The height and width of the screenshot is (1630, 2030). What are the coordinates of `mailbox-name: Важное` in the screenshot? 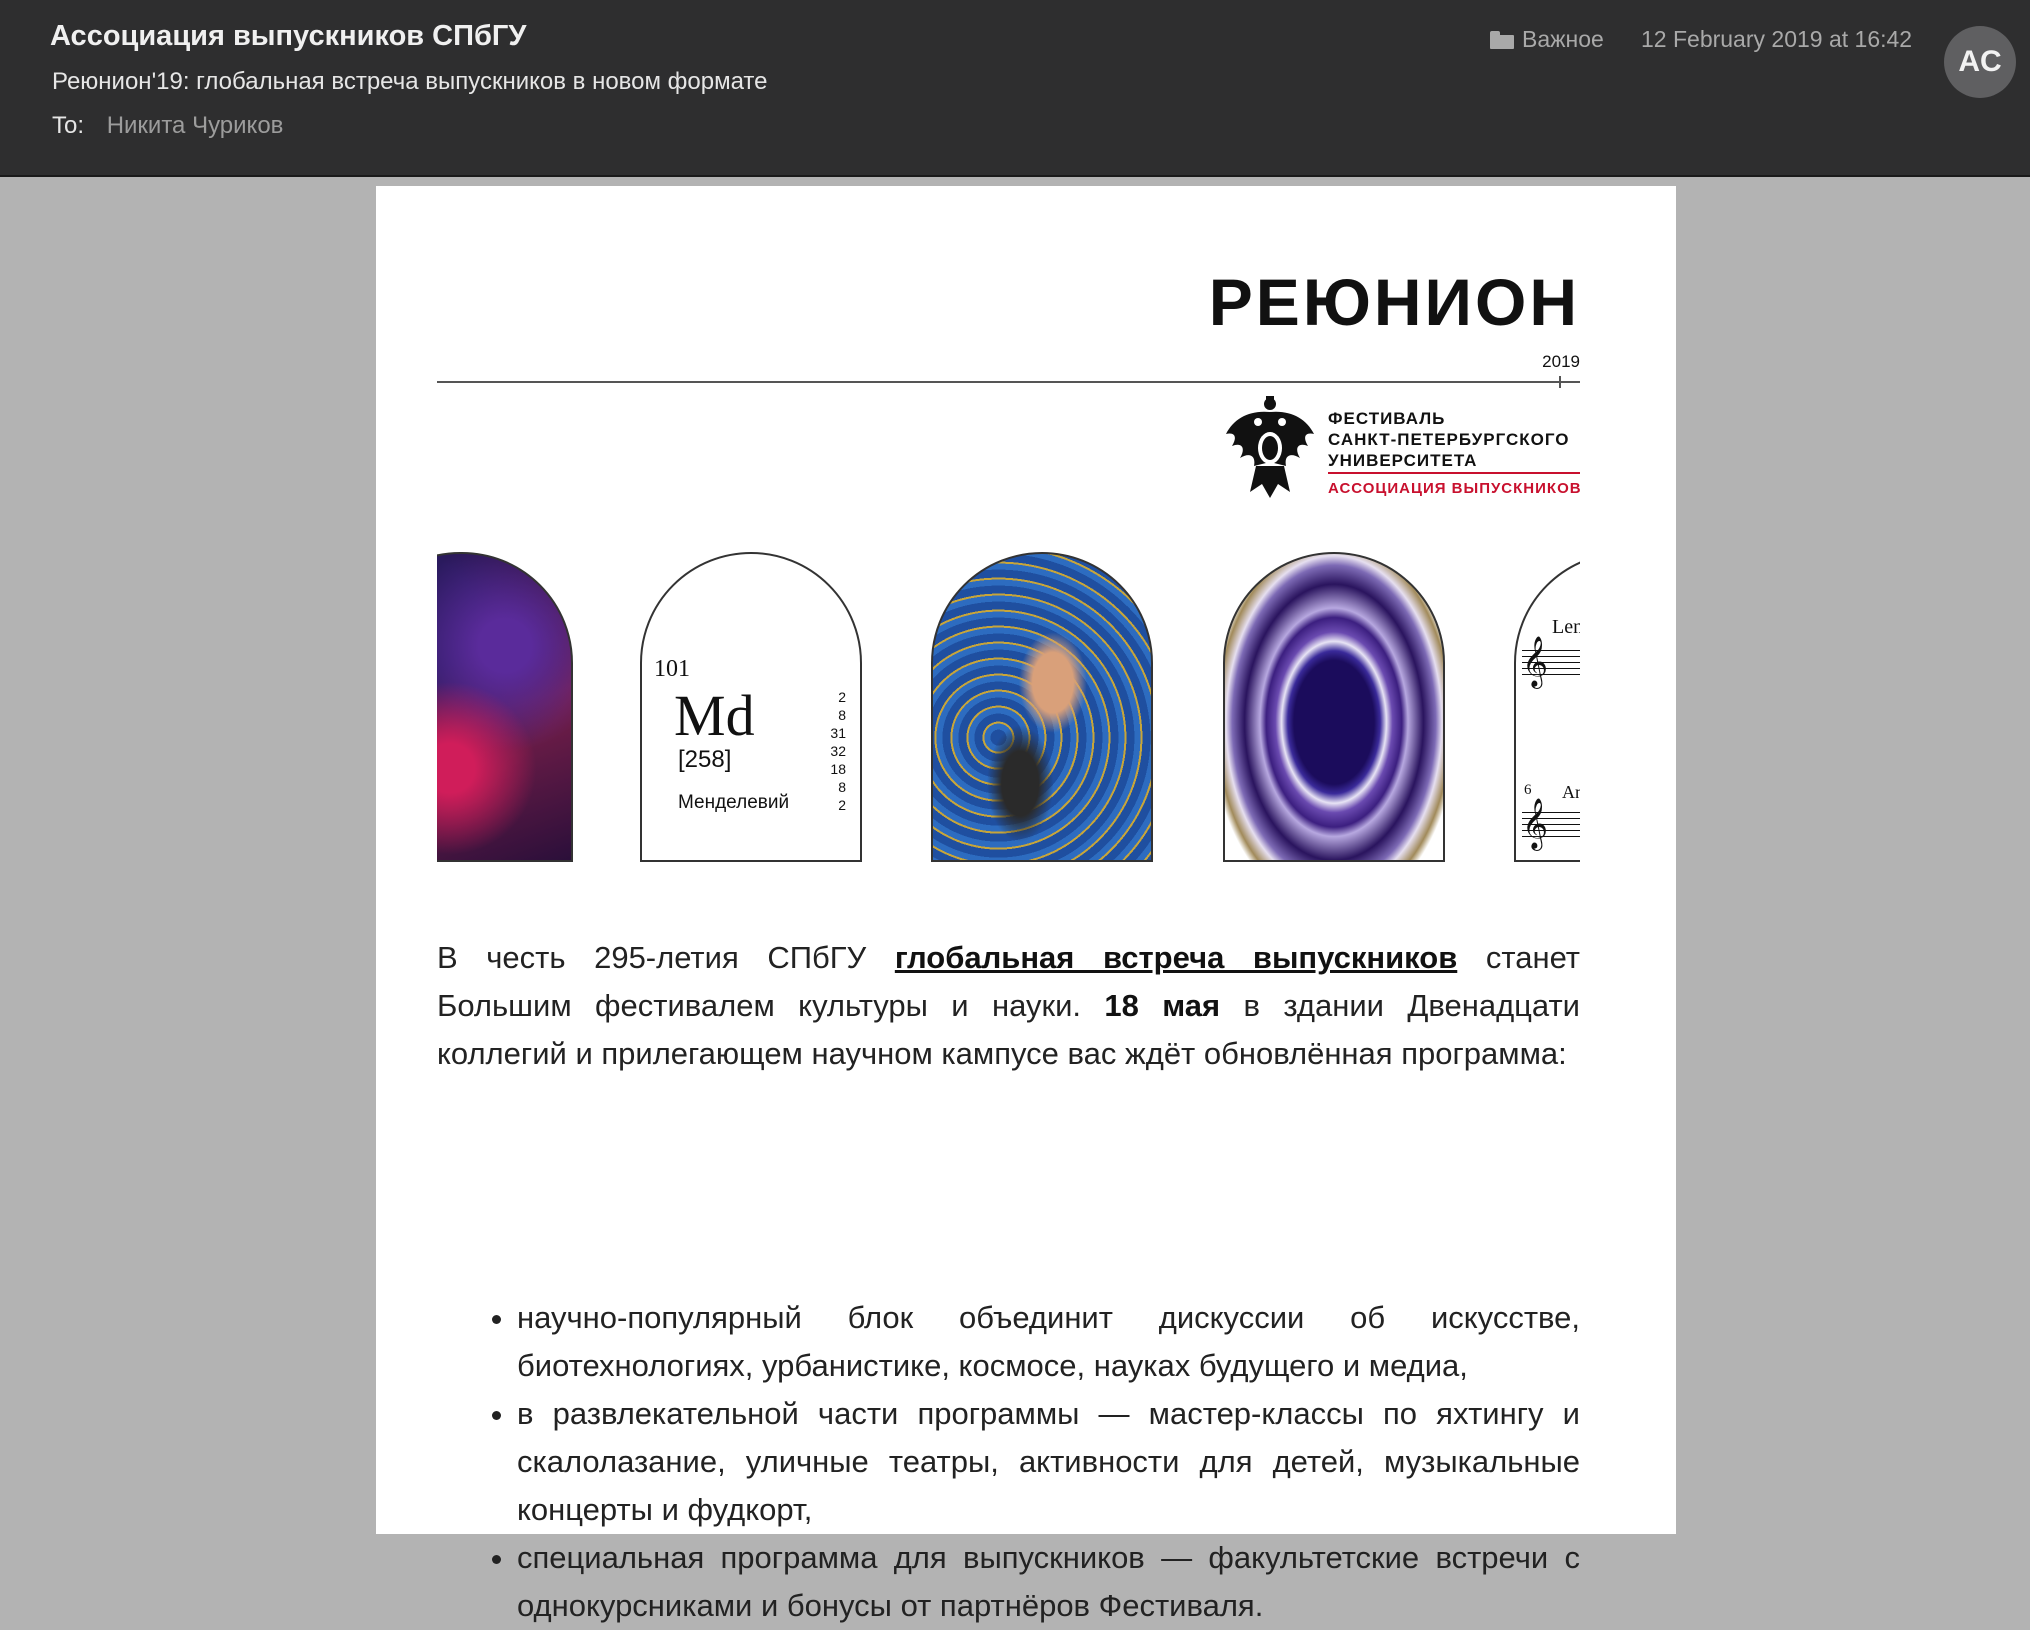 It's located at (1563, 39).